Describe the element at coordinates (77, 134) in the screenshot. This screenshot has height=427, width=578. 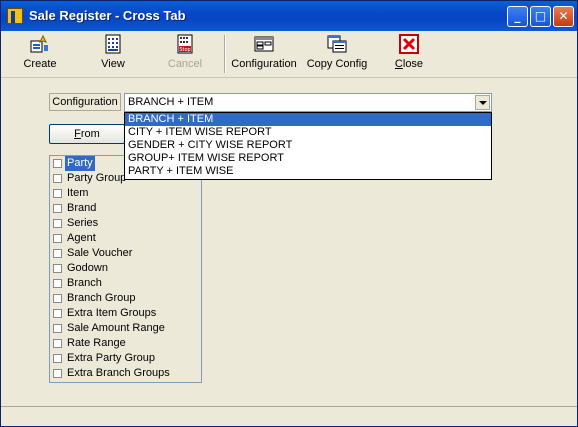
I see `from-hotkey: F` at that location.